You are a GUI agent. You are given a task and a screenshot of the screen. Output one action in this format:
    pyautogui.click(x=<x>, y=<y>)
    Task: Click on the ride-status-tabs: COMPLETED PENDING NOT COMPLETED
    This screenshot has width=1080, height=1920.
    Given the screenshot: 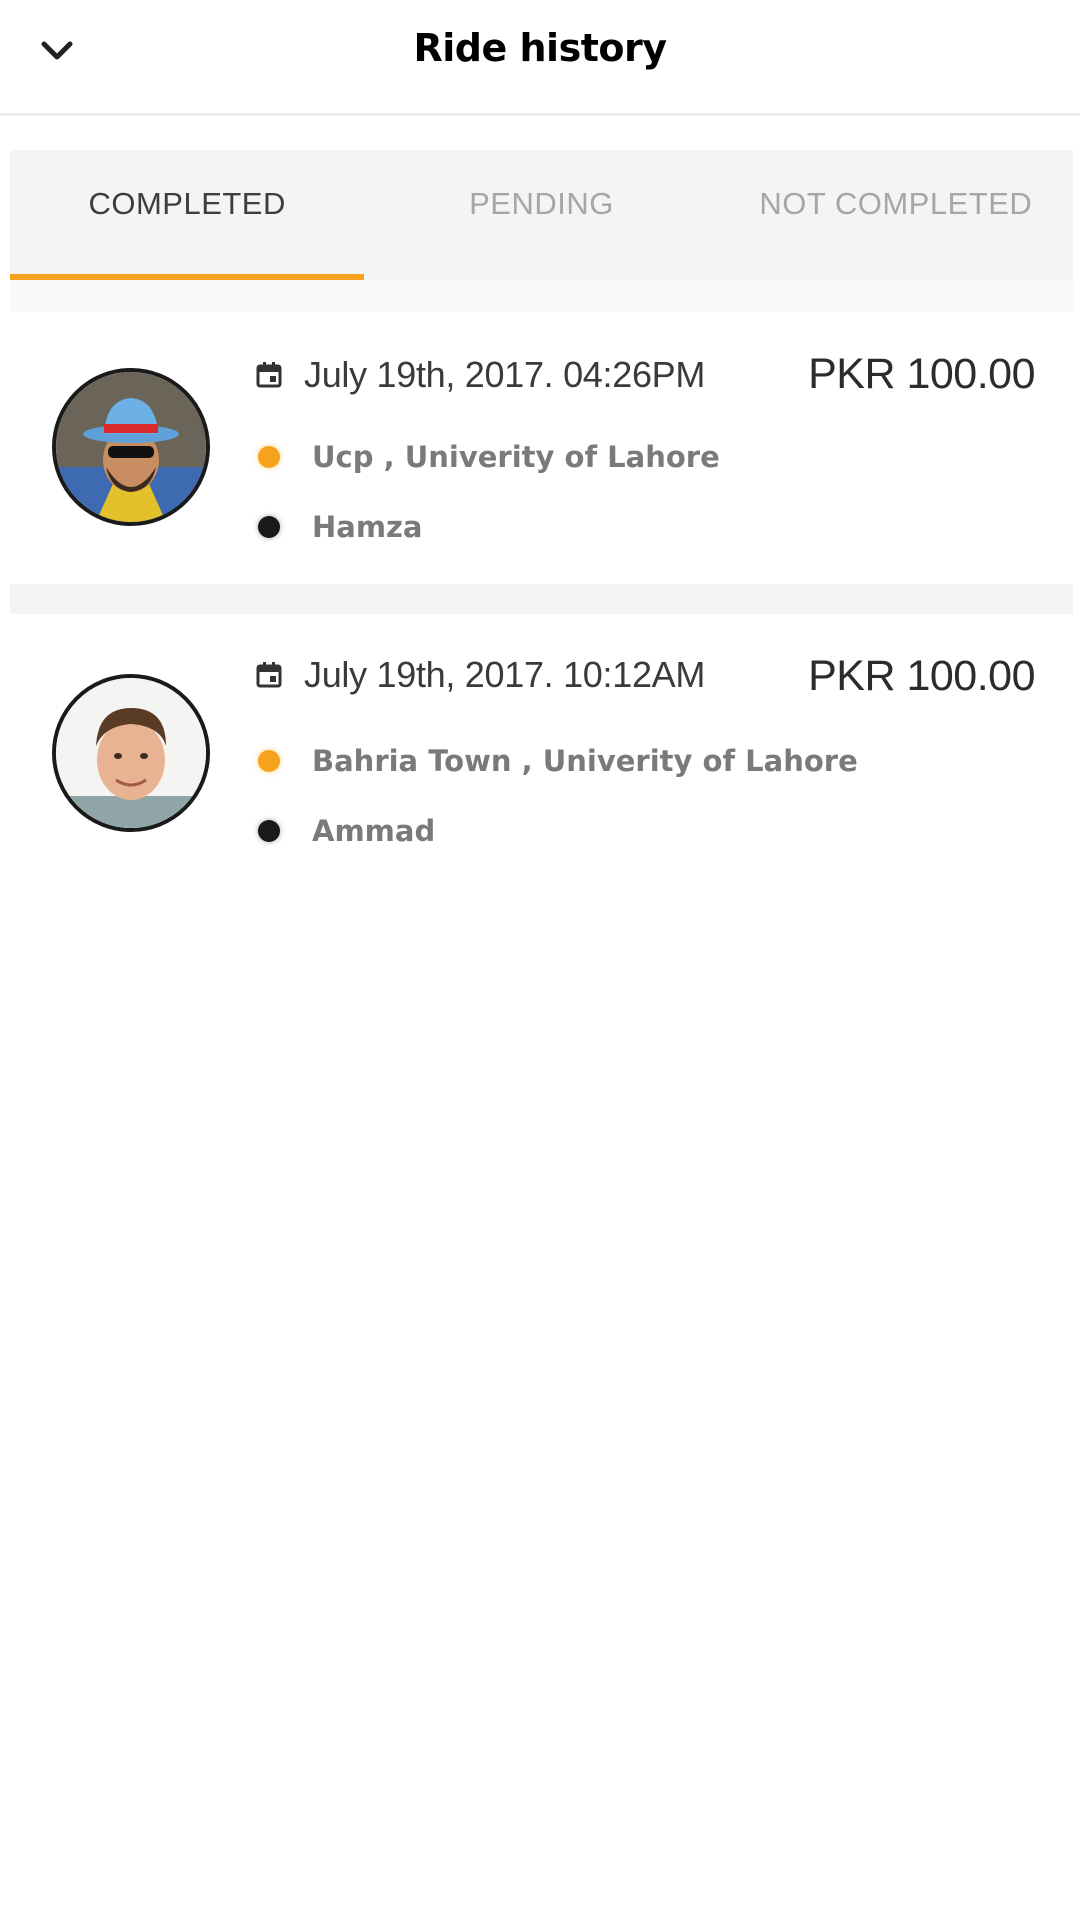 What is the action you would take?
    pyautogui.click(x=541, y=215)
    